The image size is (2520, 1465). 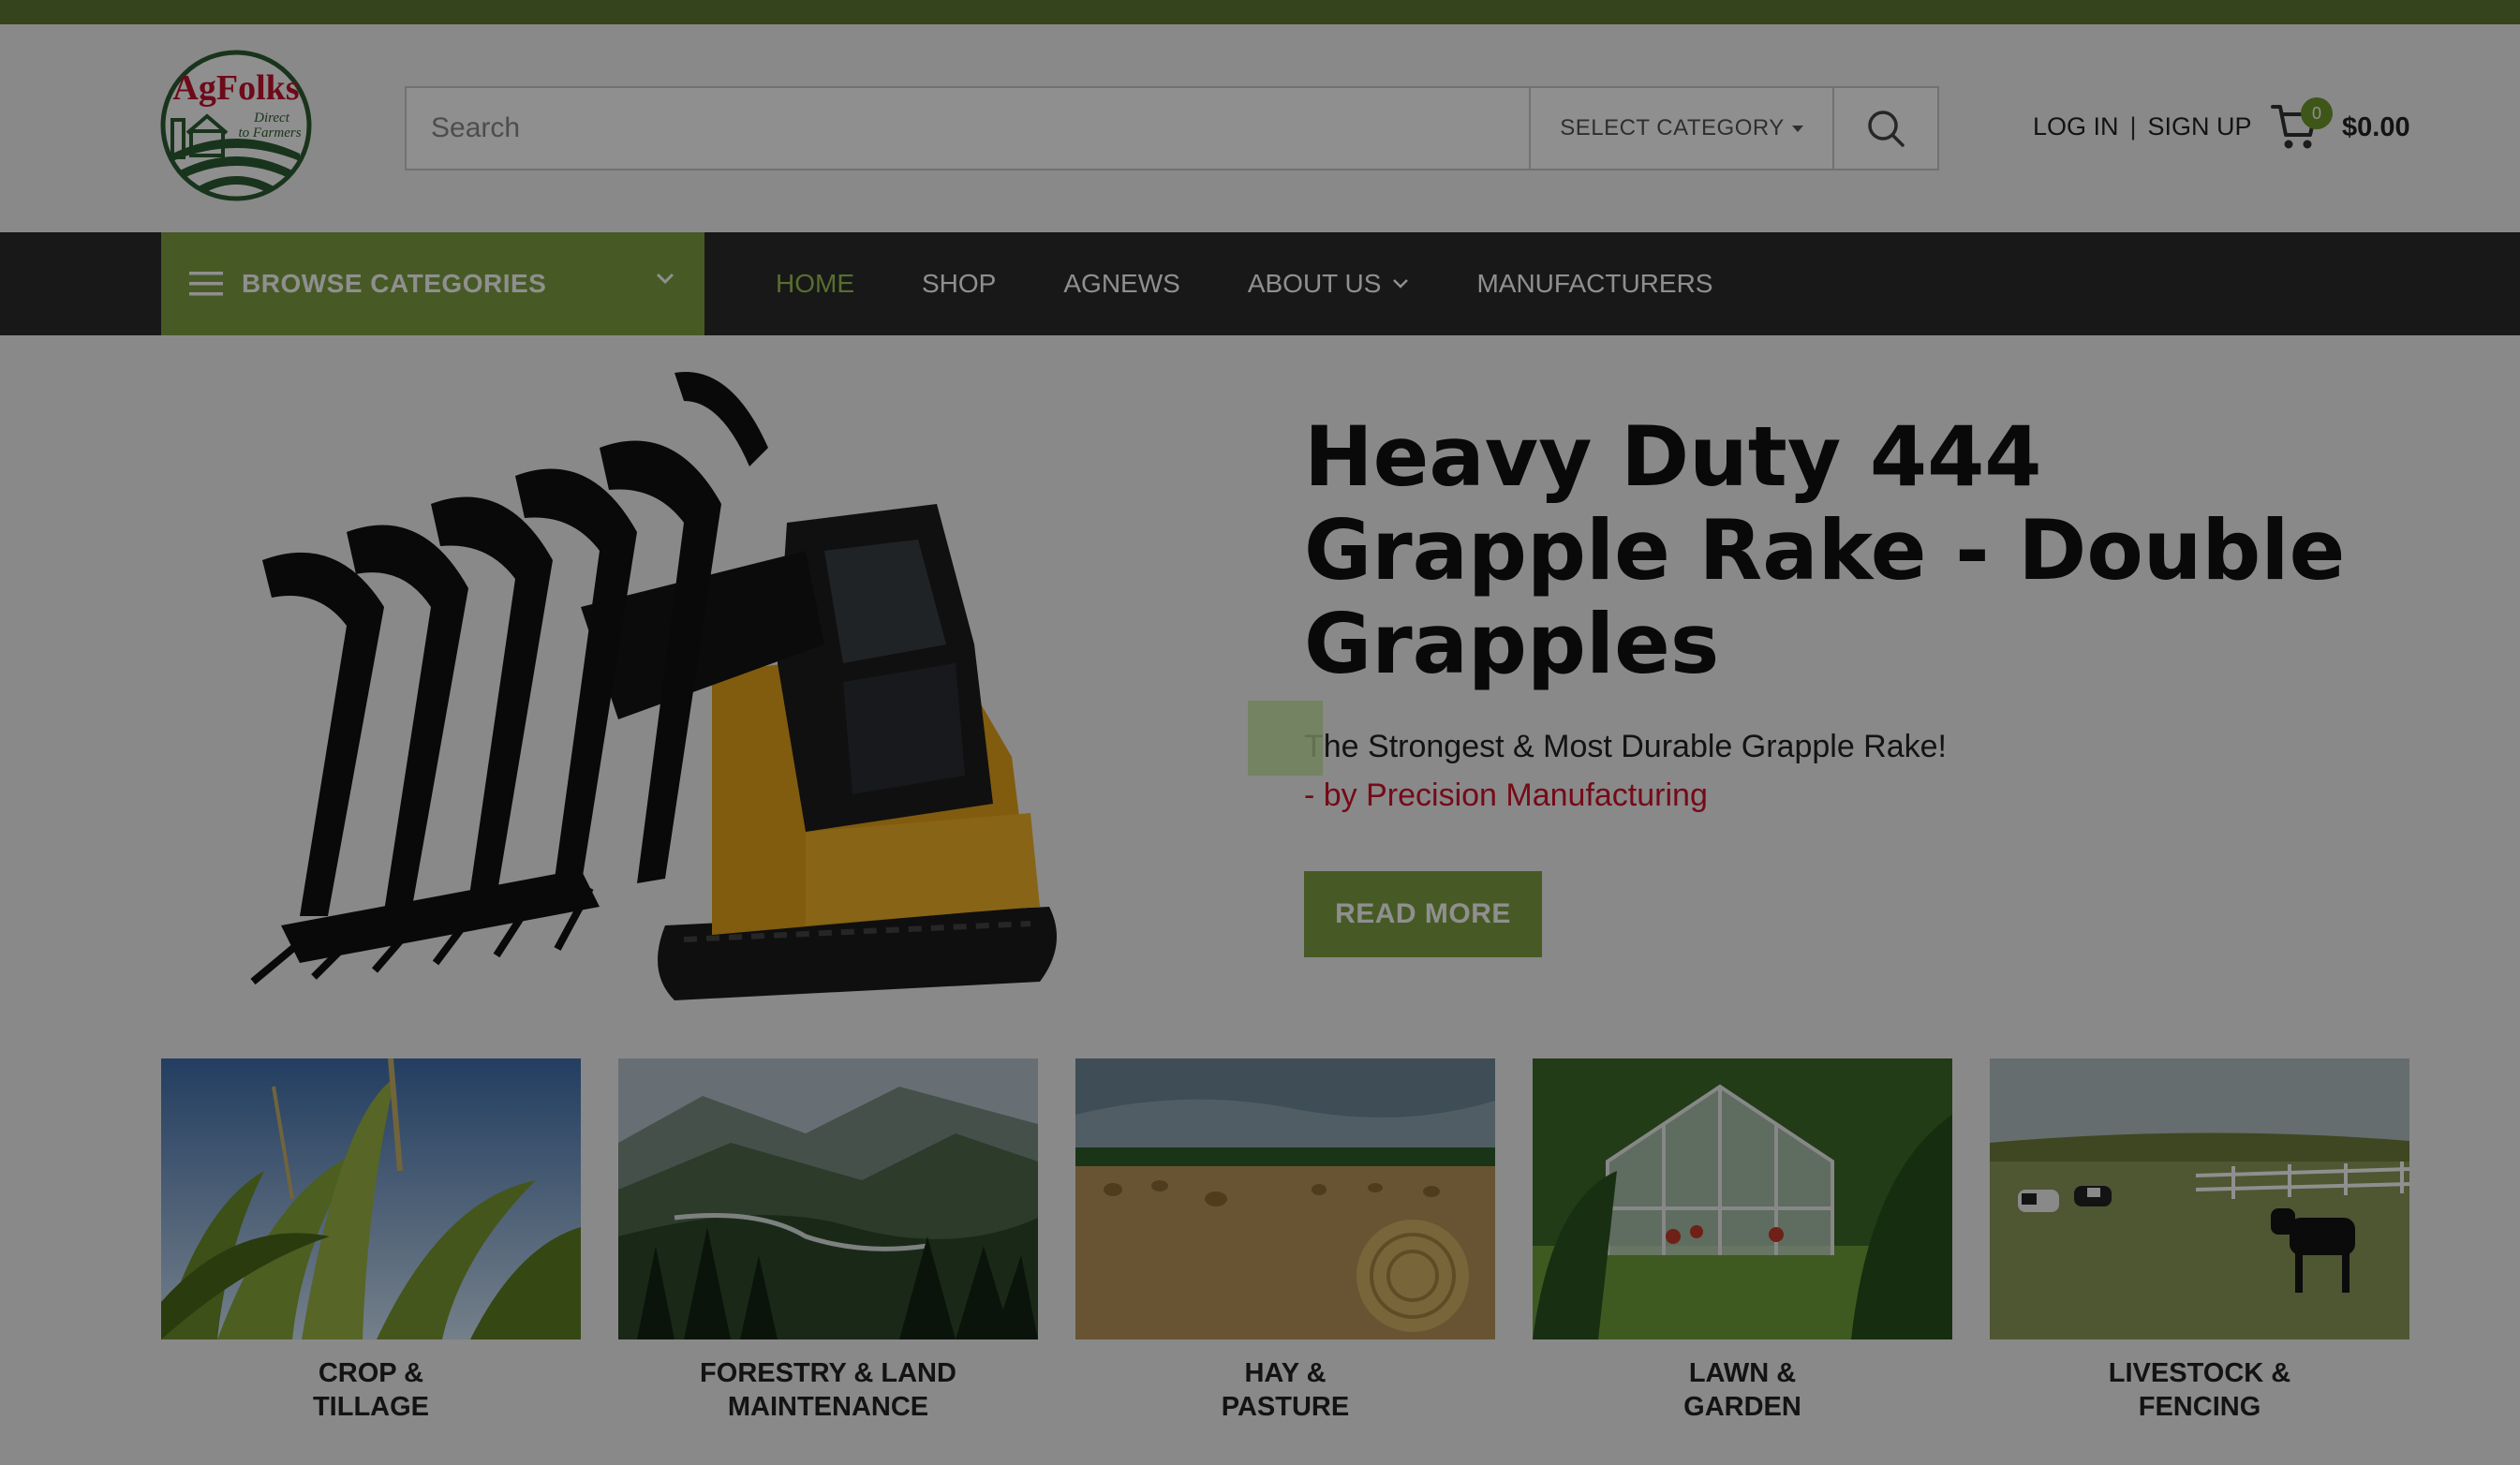 I want to click on browse-categories-label: BROWSE CATEGORIES, so click(x=394, y=283).